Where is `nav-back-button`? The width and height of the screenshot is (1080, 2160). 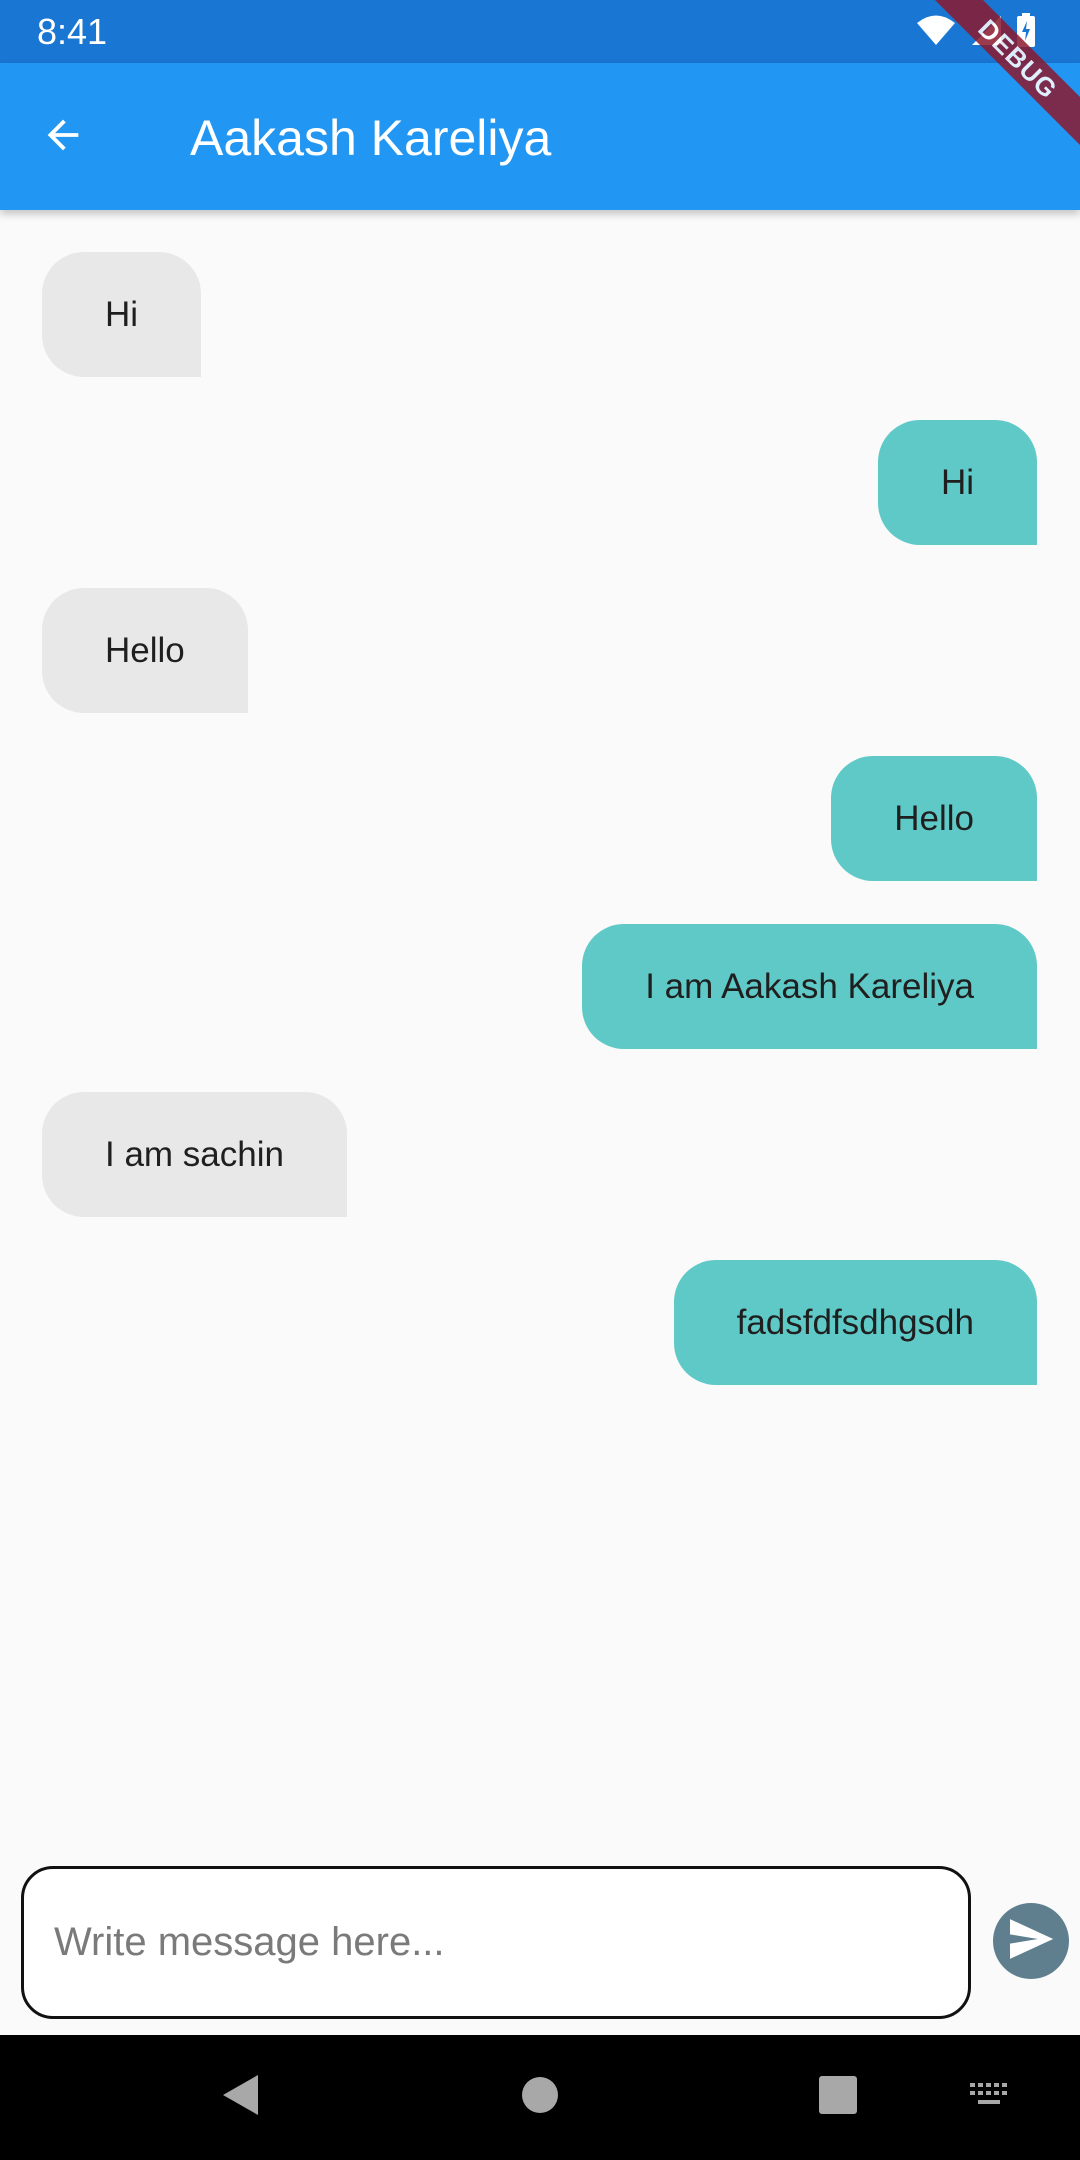 nav-back-button is located at coordinates (240, 2097).